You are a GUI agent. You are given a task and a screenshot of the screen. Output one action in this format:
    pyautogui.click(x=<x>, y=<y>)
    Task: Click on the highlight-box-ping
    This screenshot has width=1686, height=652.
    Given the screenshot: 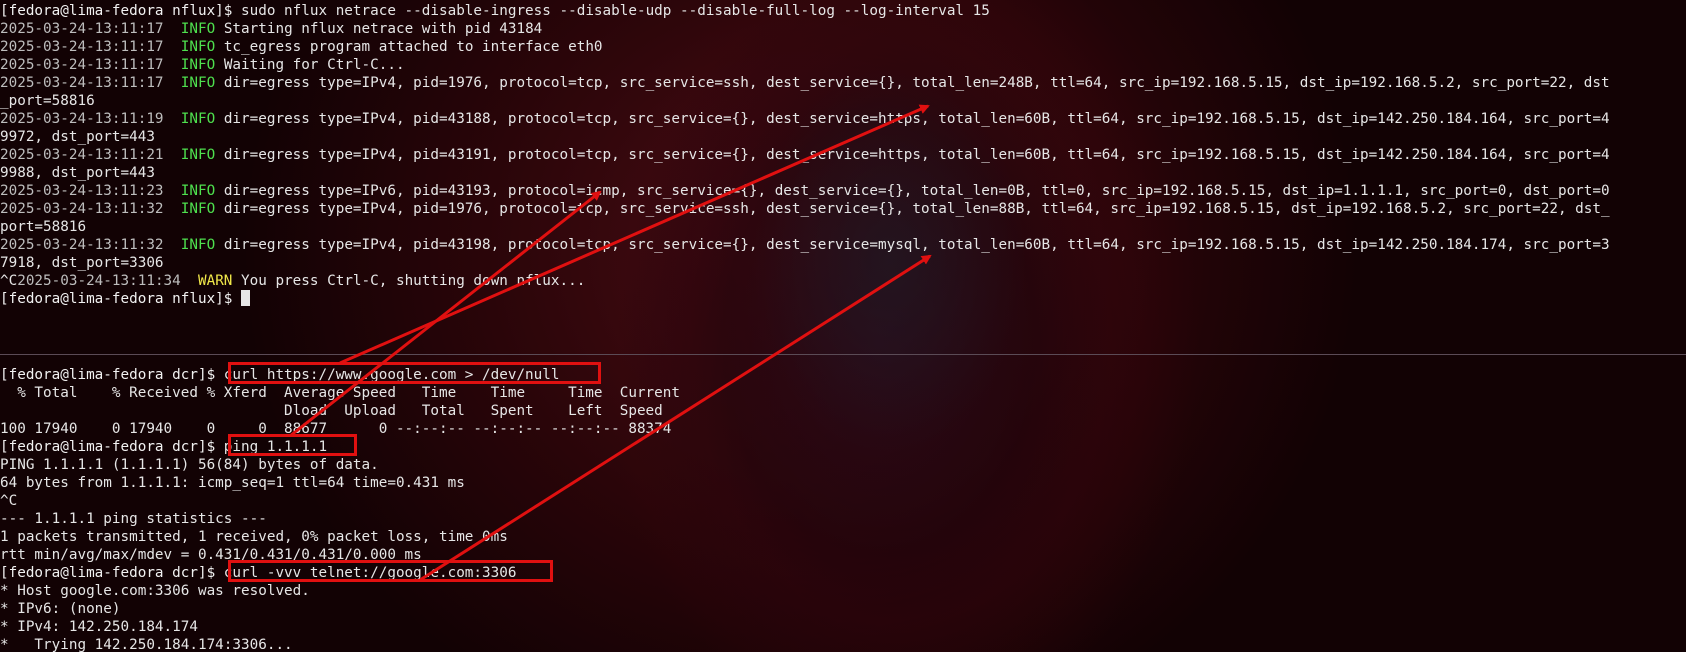 What is the action you would take?
    pyautogui.click(x=292, y=445)
    